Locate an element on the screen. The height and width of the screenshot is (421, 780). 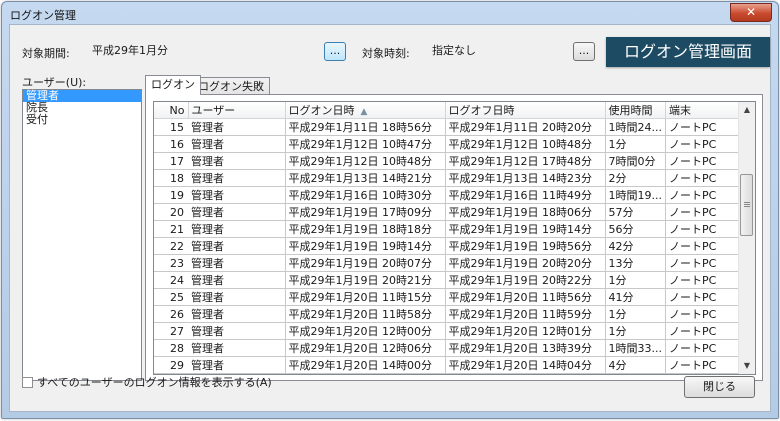
column-header-usage-time: 使用時間 is located at coordinates (635, 110).